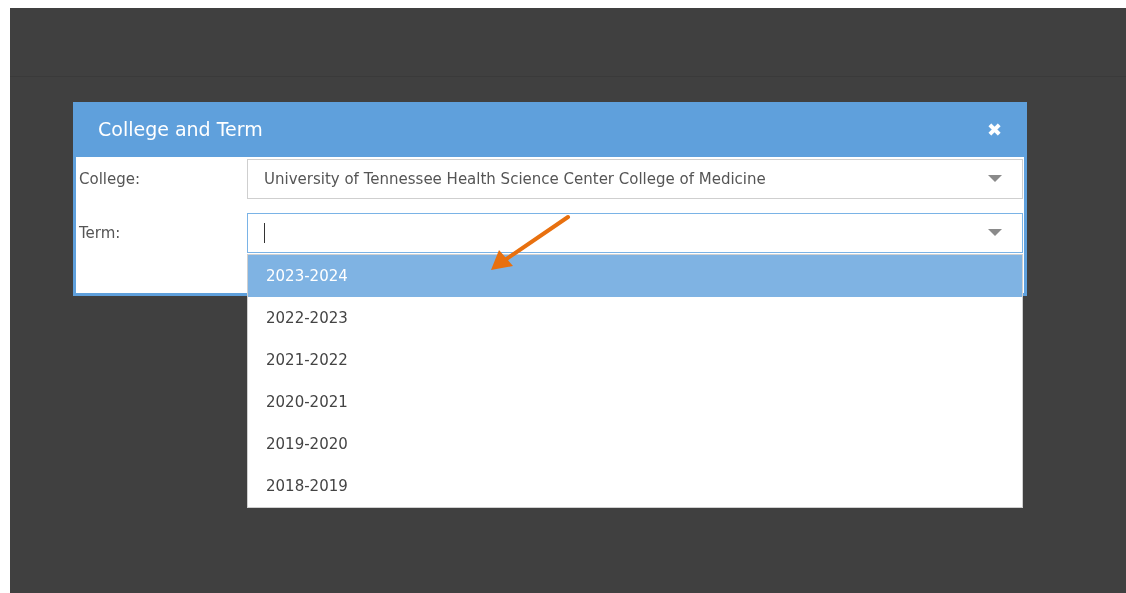 The width and height of the screenshot is (1126, 593). Describe the element at coordinates (635, 233) in the screenshot. I see `select-field` at that location.